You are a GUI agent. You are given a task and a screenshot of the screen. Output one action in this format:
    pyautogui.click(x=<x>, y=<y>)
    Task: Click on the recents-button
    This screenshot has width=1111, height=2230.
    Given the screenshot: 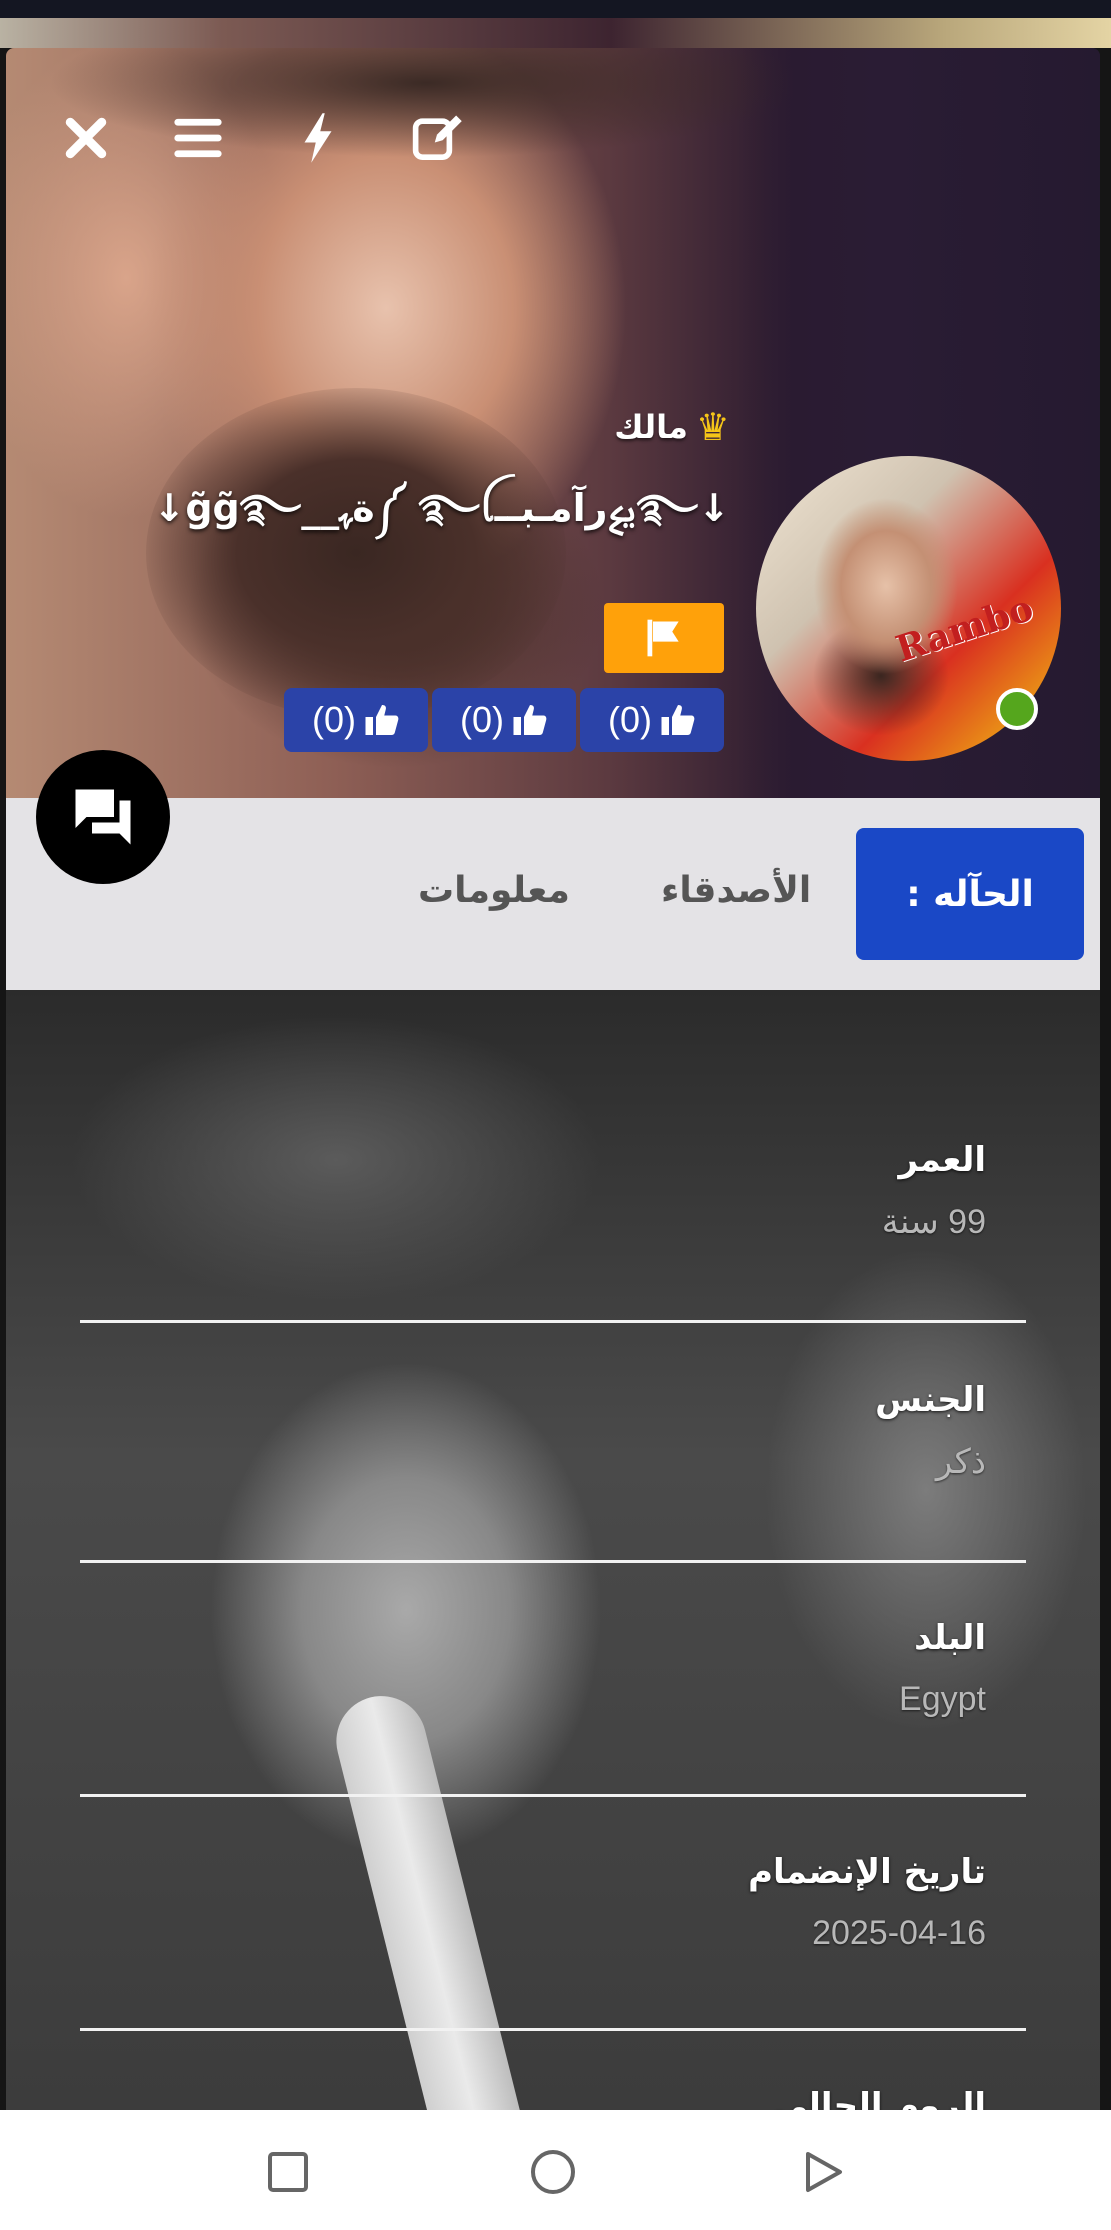 What is the action you would take?
    pyautogui.click(x=288, y=2172)
    